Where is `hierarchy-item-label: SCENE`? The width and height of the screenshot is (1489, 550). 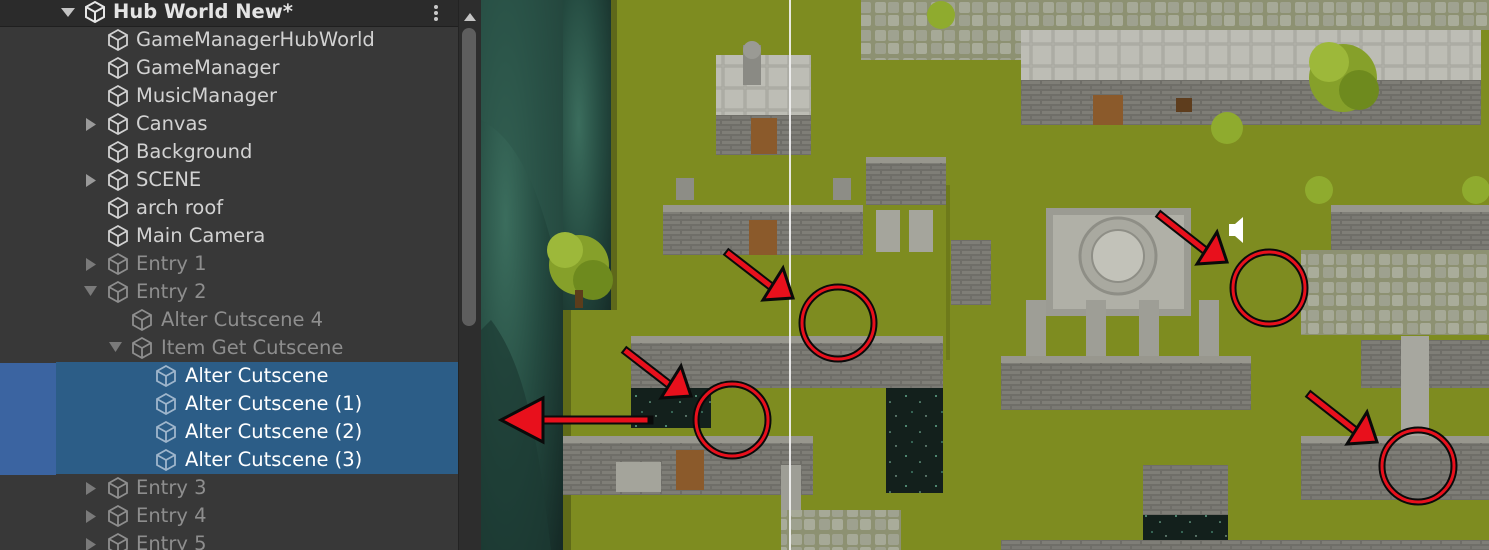 hierarchy-item-label: SCENE is located at coordinates (169, 179).